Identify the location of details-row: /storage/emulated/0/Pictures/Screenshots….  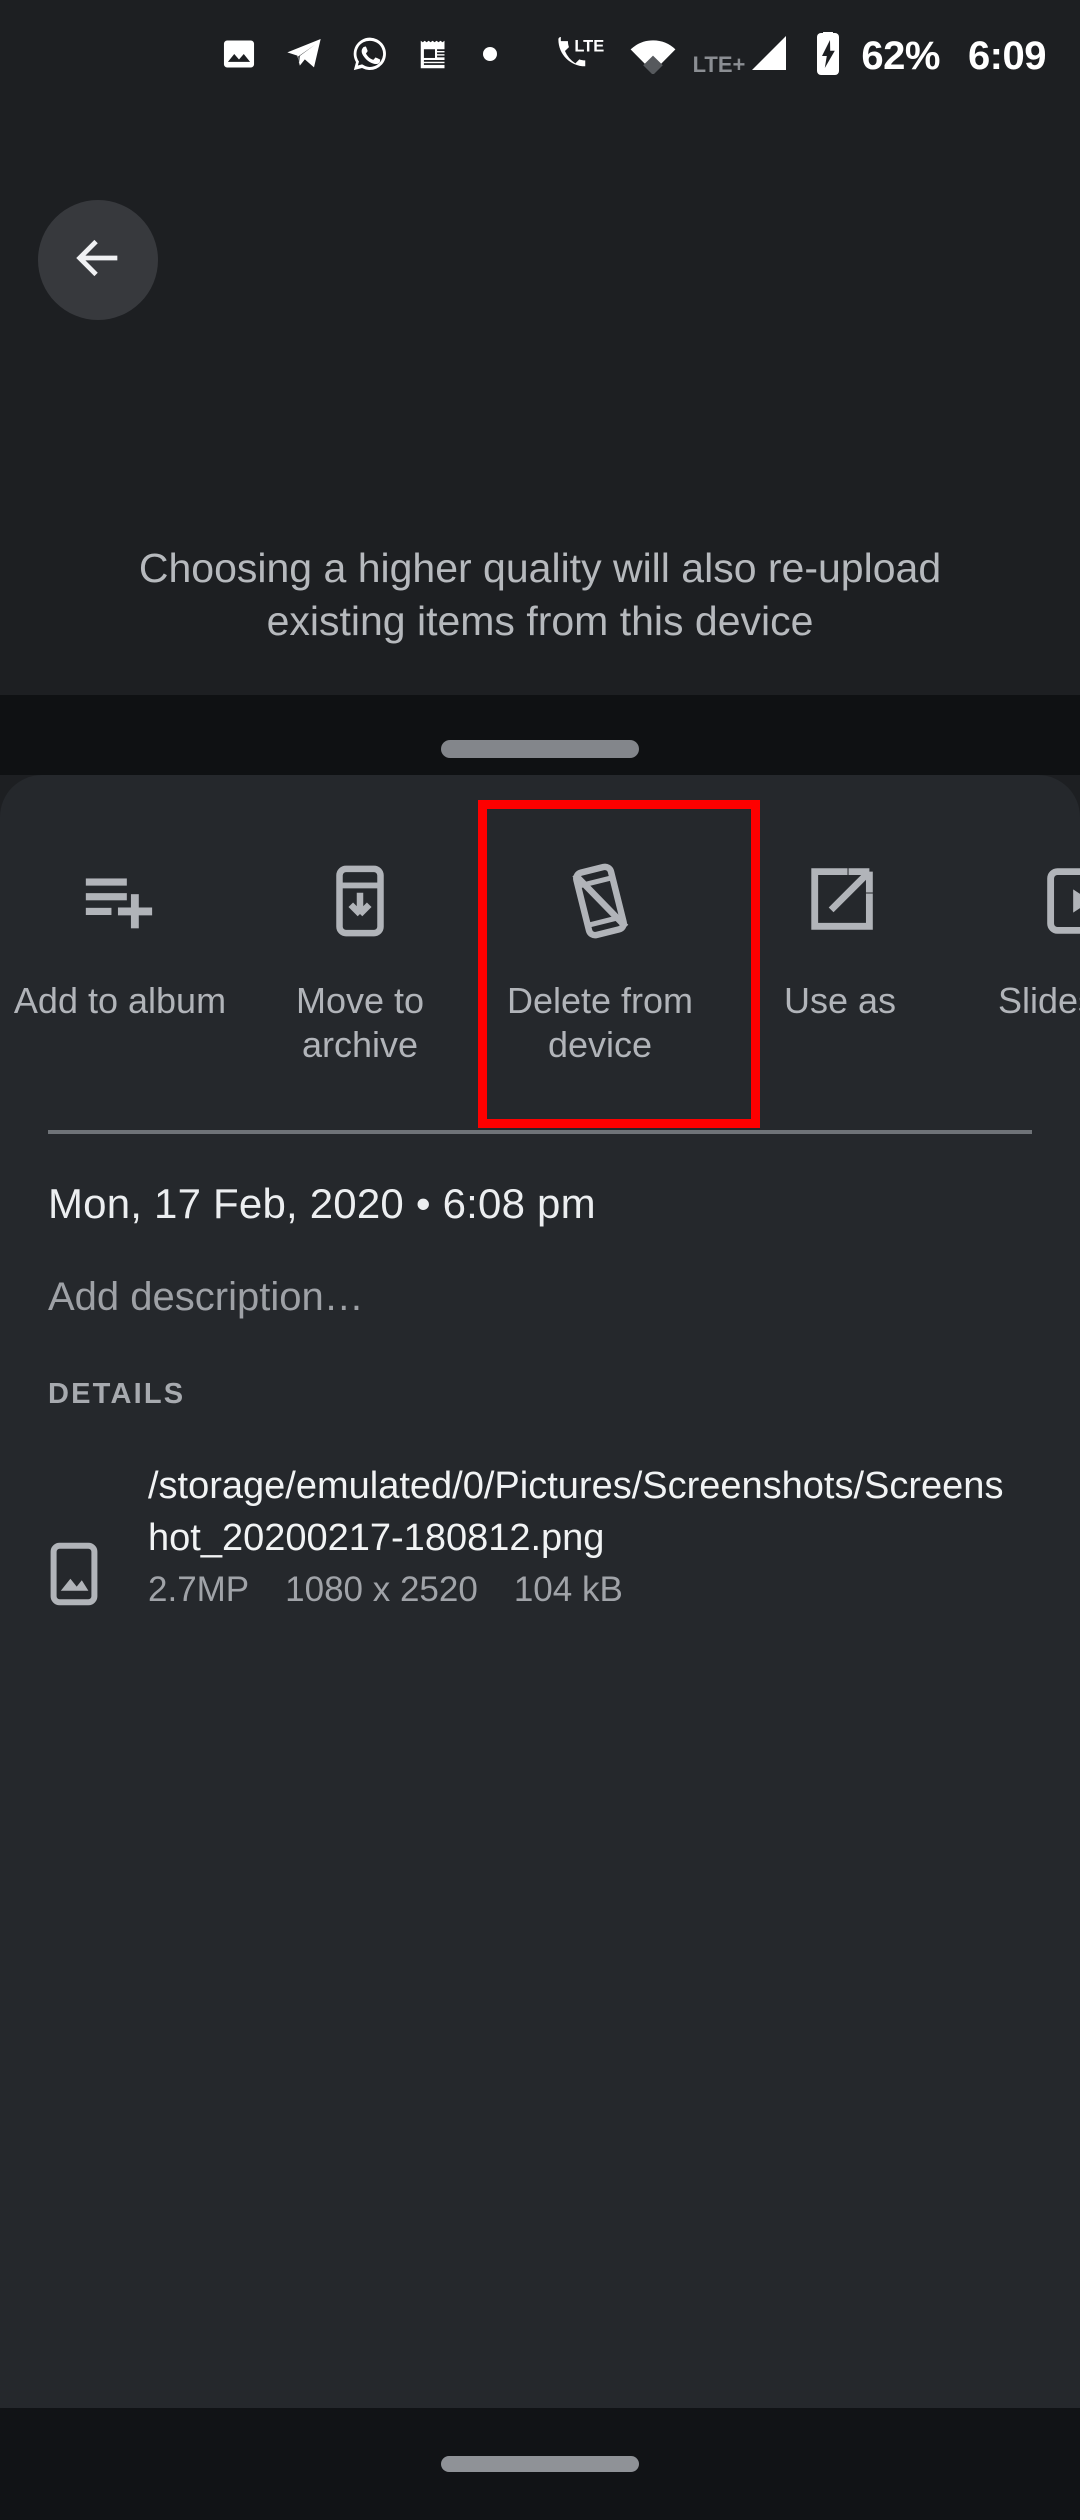
(540, 1535).